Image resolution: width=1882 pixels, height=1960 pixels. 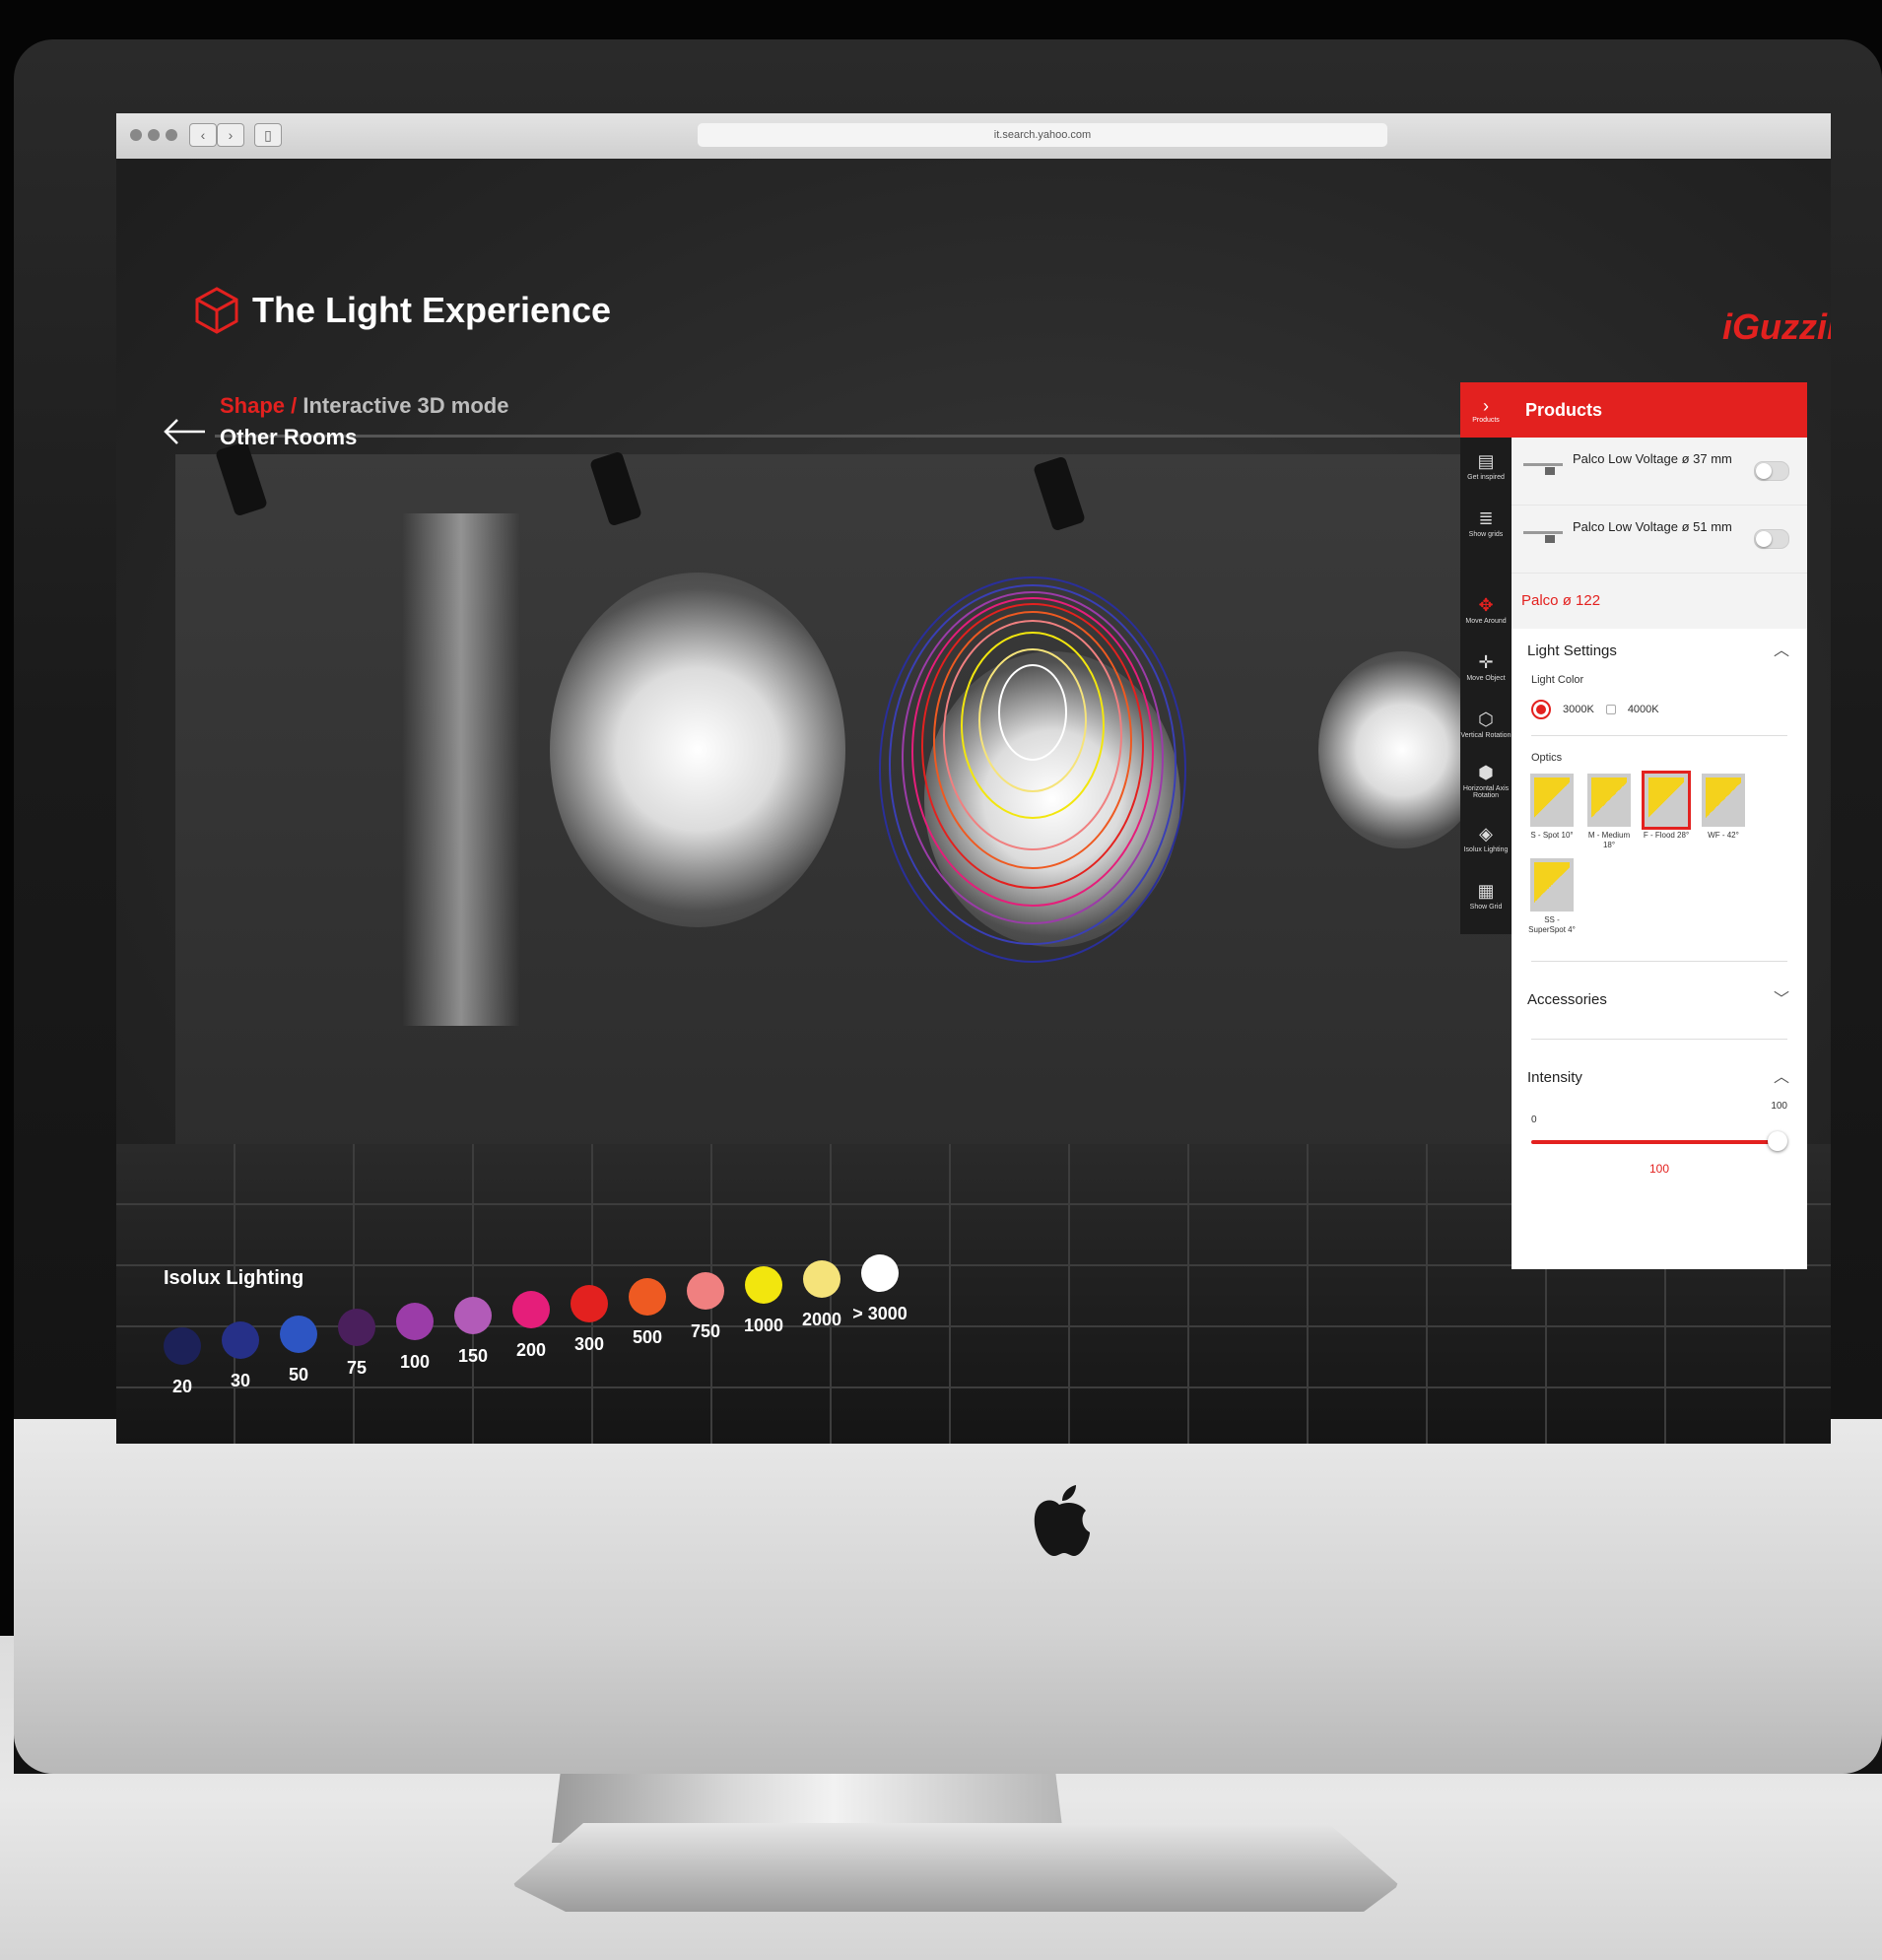 What do you see at coordinates (1543, 537) in the screenshot?
I see `track-light-icon` at bounding box center [1543, 537].